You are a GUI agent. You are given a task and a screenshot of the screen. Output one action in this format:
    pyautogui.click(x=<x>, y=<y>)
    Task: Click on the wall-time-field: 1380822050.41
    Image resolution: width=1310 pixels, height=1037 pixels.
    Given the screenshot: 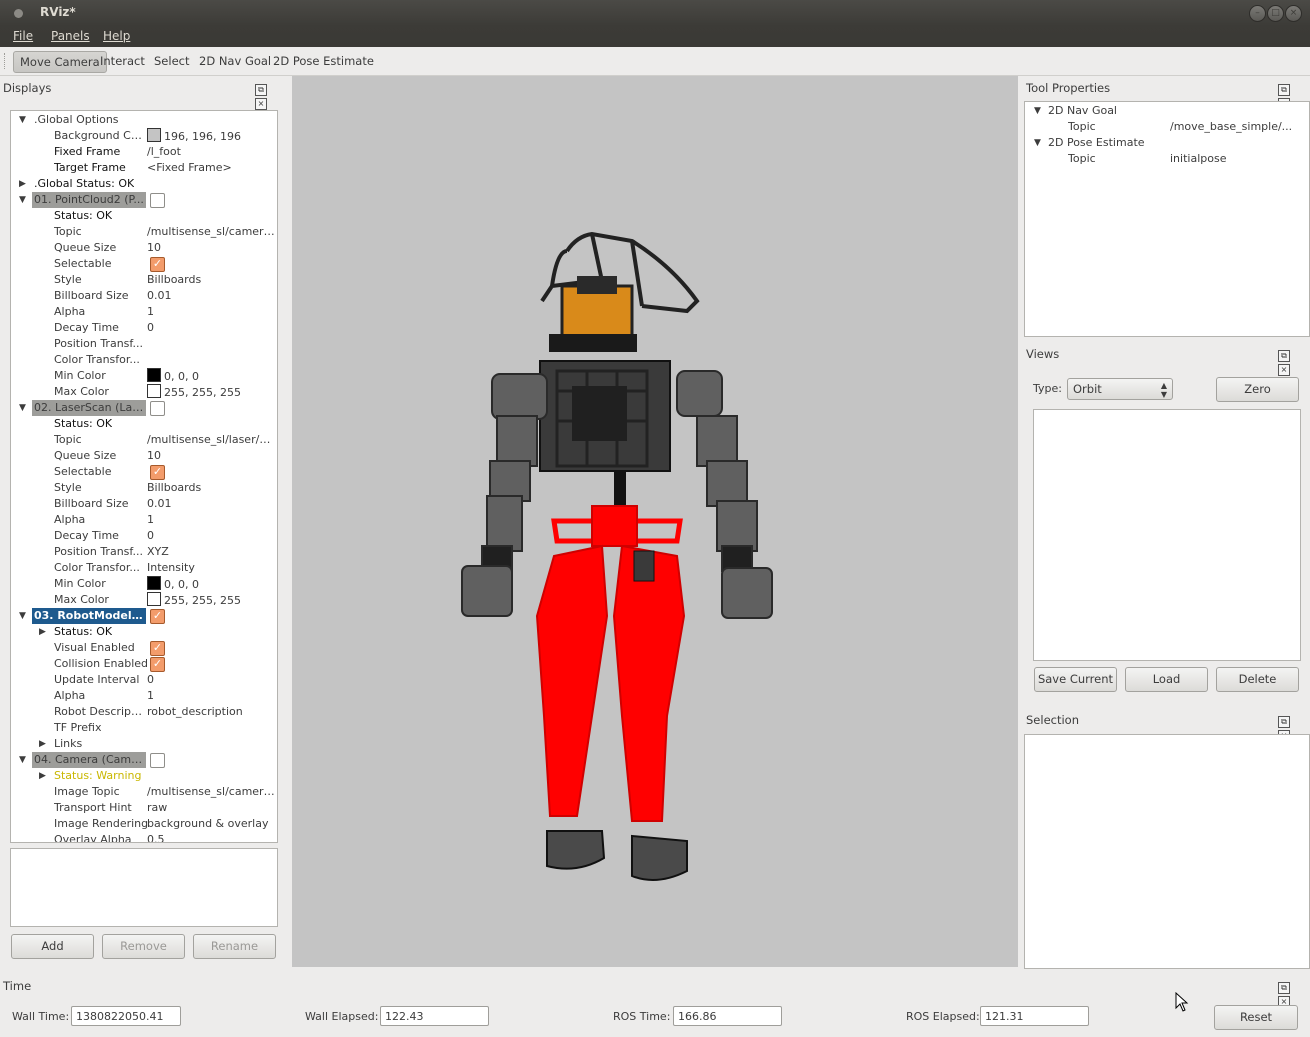 What is the action you would take?
    pyautogui.click(x=126, y=1016)
    